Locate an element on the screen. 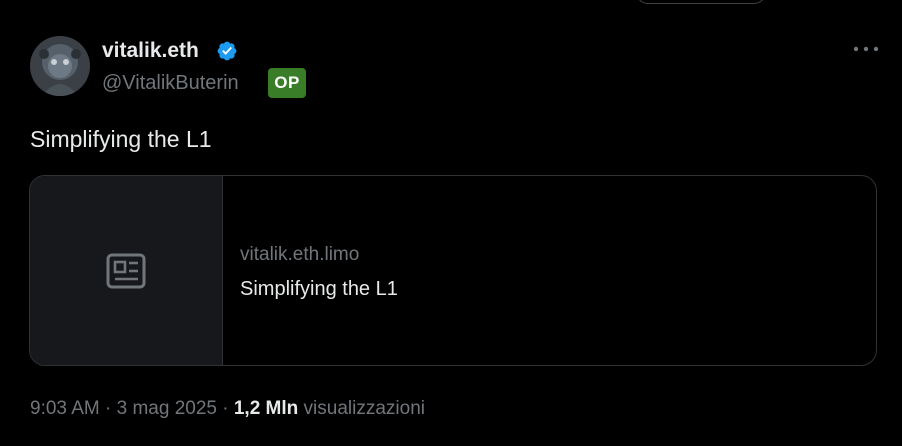  link-card-thumbnail is located at coordinates (126, 270).